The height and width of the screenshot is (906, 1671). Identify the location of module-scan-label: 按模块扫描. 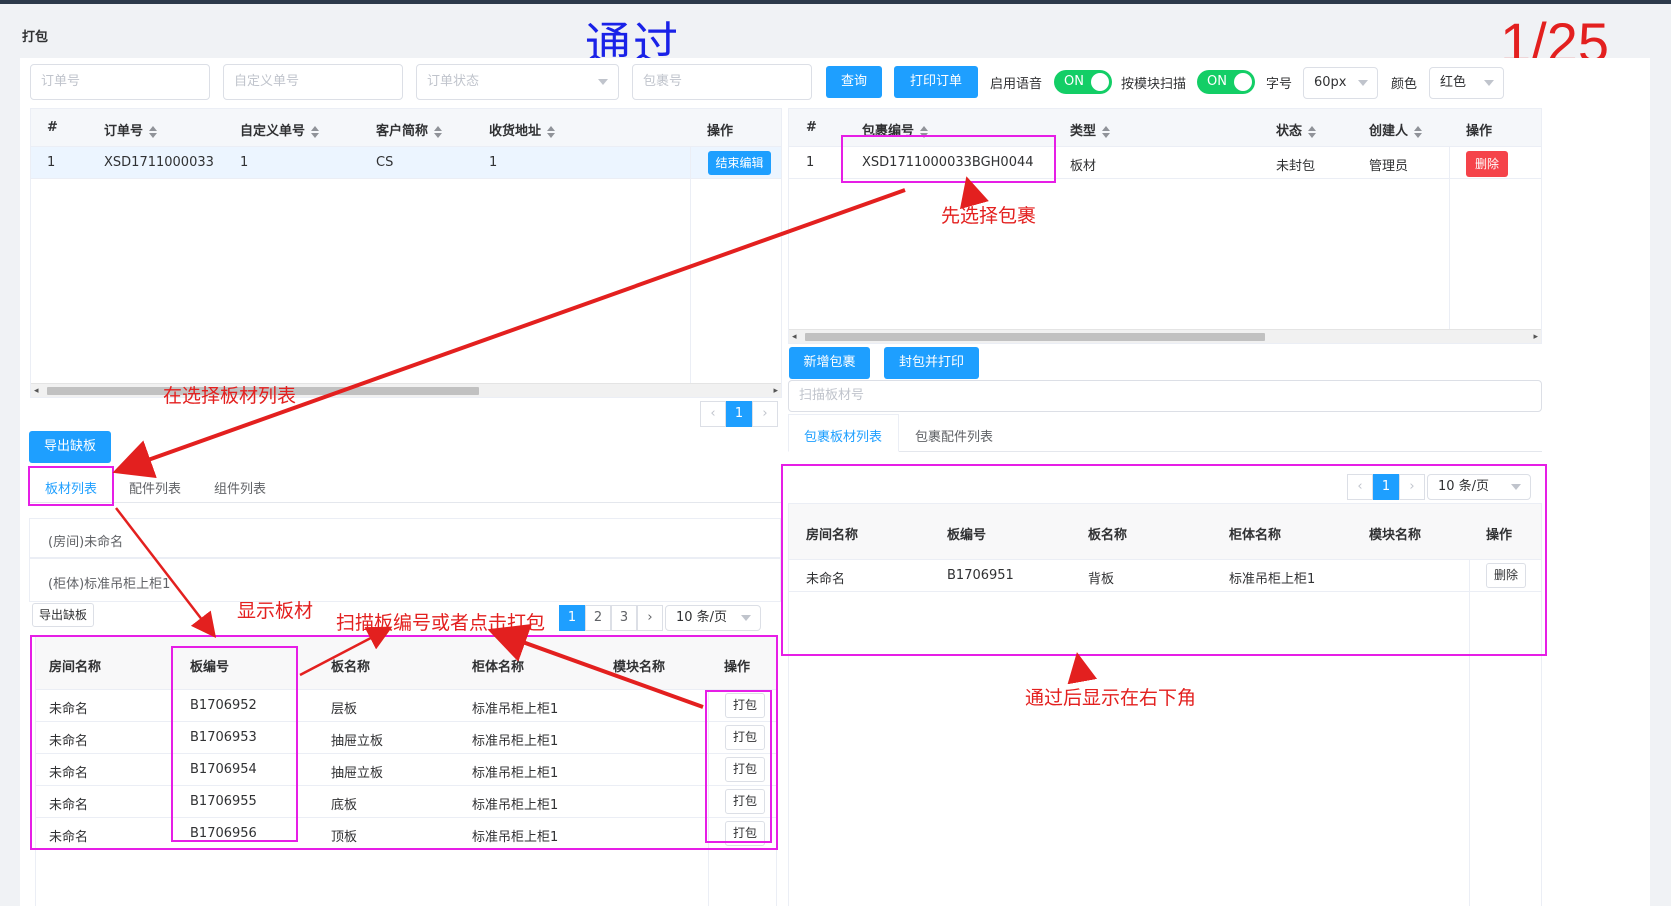
(1154, 84).